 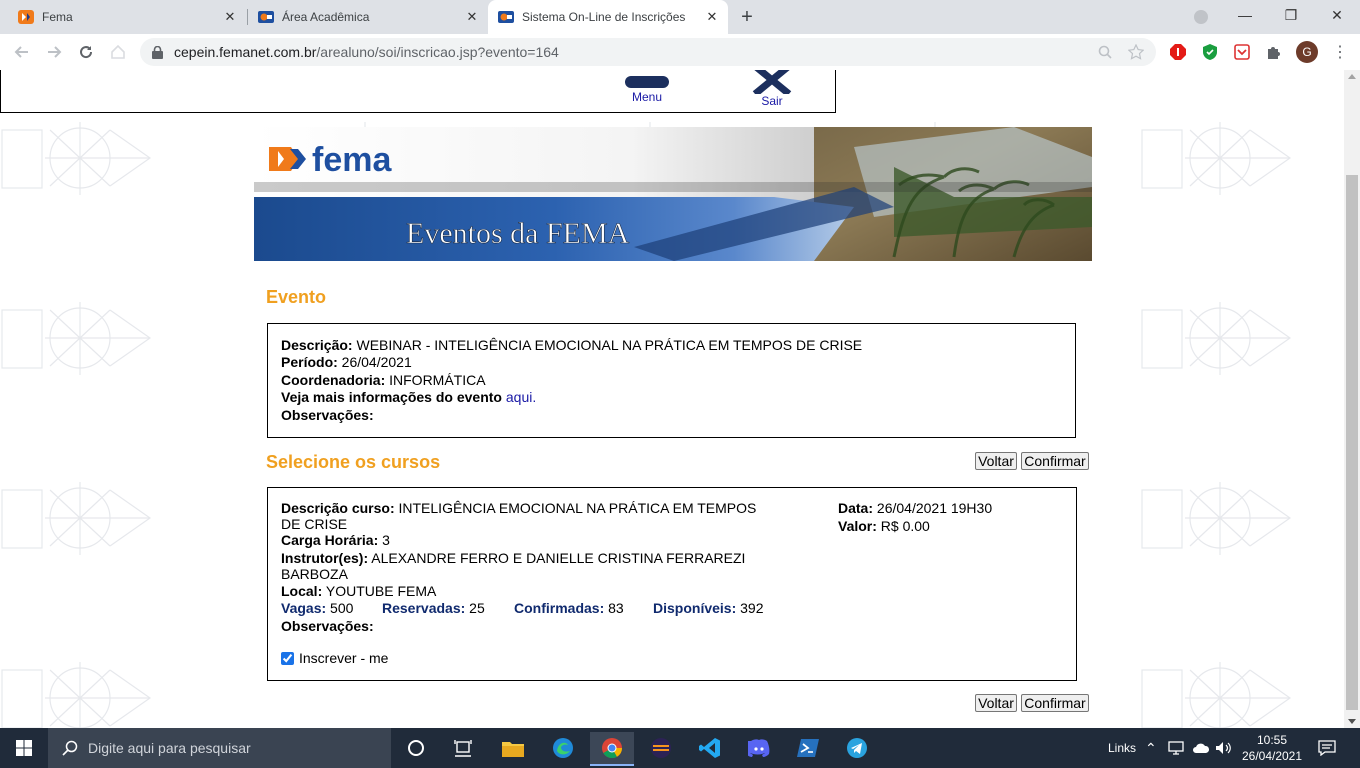 I want to click on inscrever-checkbox, so click(x=287, y=658).